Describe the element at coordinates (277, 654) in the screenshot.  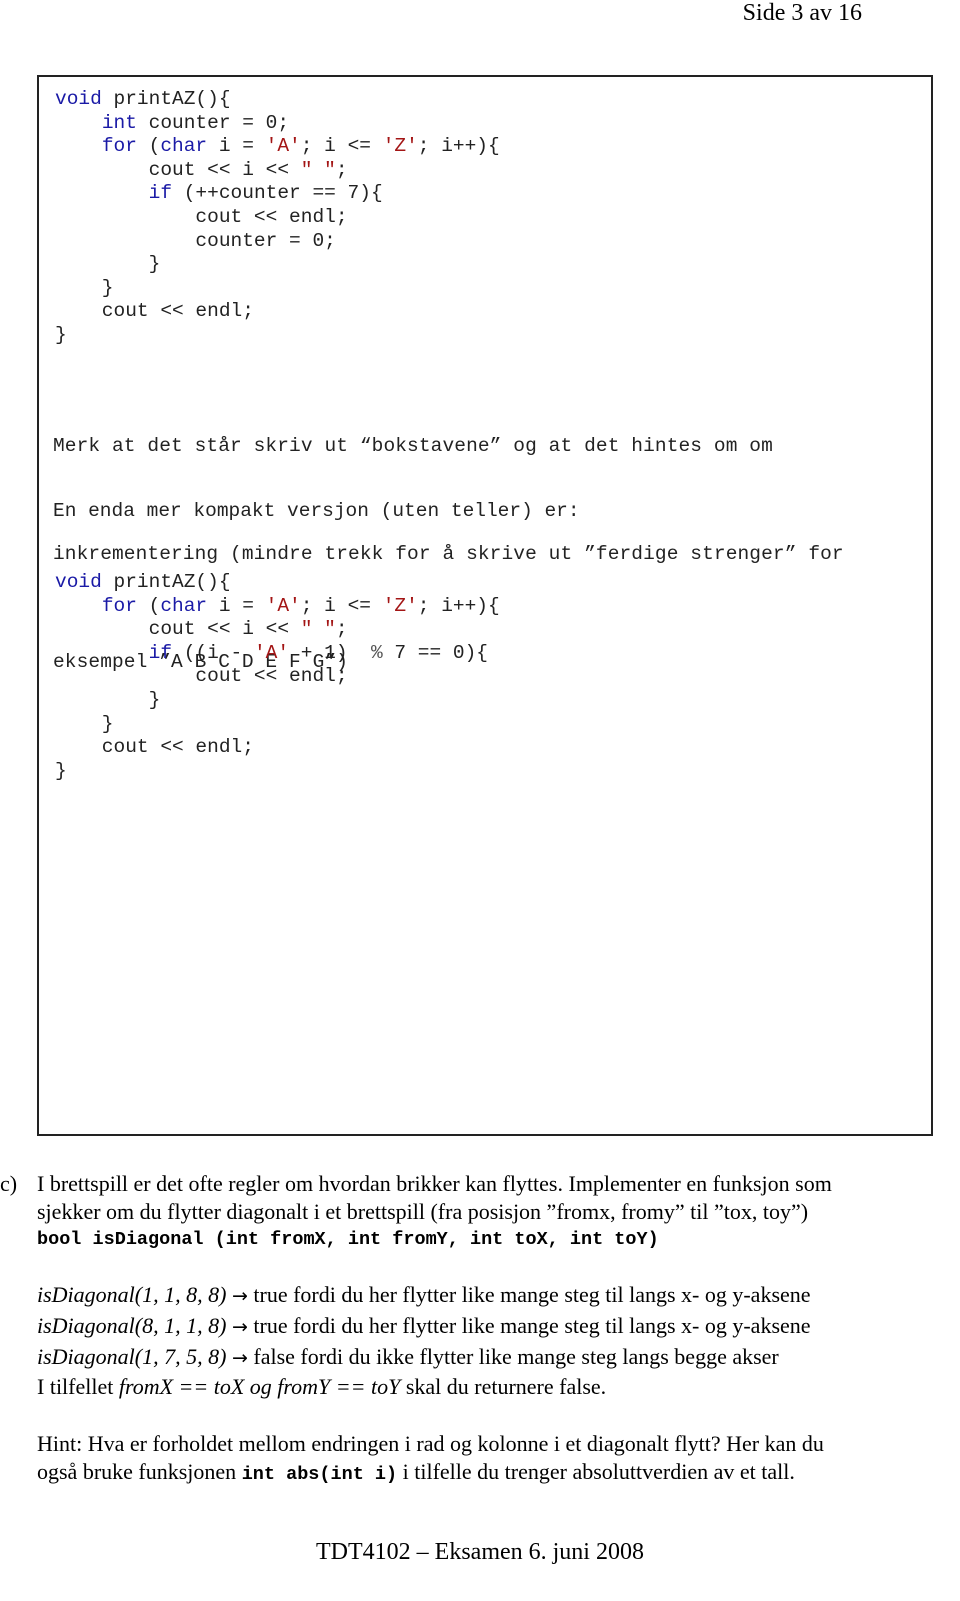
I see `code-line: if ((i - 'A' + 1) % 7 == 0){` at that location.